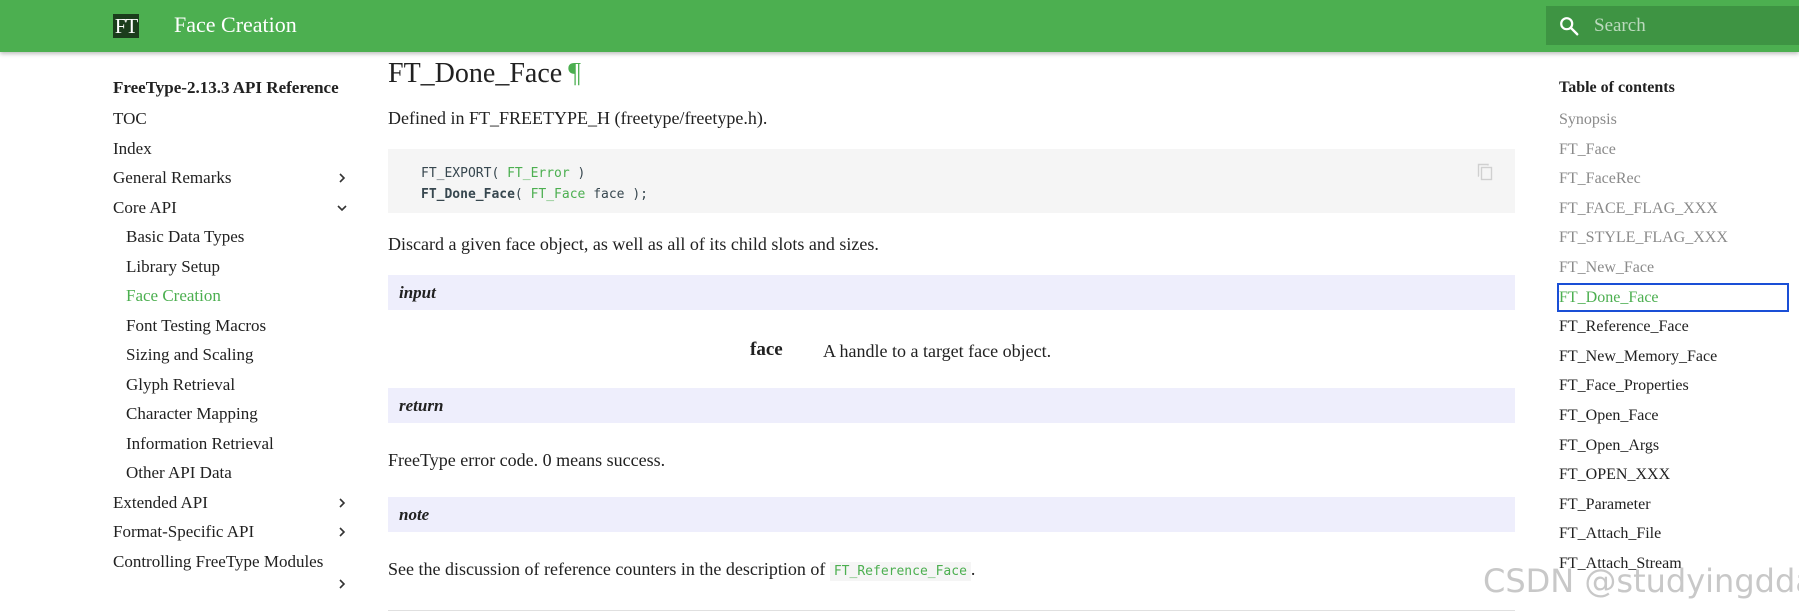 The image size is (1799, 614). I want to click on search-input, so click(1694, 25).